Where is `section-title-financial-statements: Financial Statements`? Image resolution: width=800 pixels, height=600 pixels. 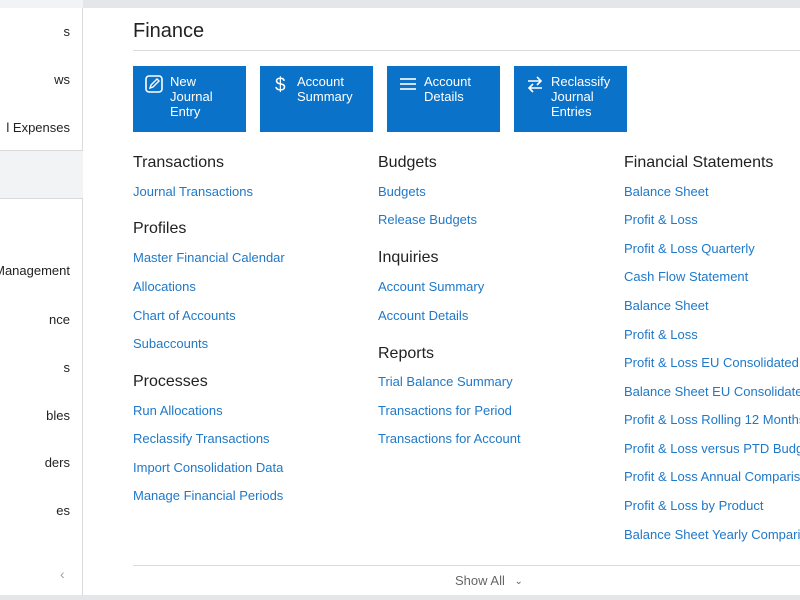
section-title-financial-statements: Financial Statements is located at coordinates (699, 162).